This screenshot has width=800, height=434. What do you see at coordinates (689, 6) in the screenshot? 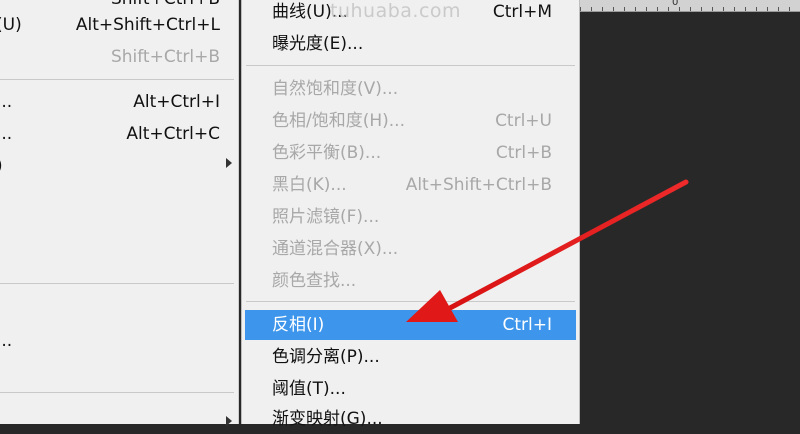
I see `horizontal-ruler: 0` at bounding box center [689, 6].